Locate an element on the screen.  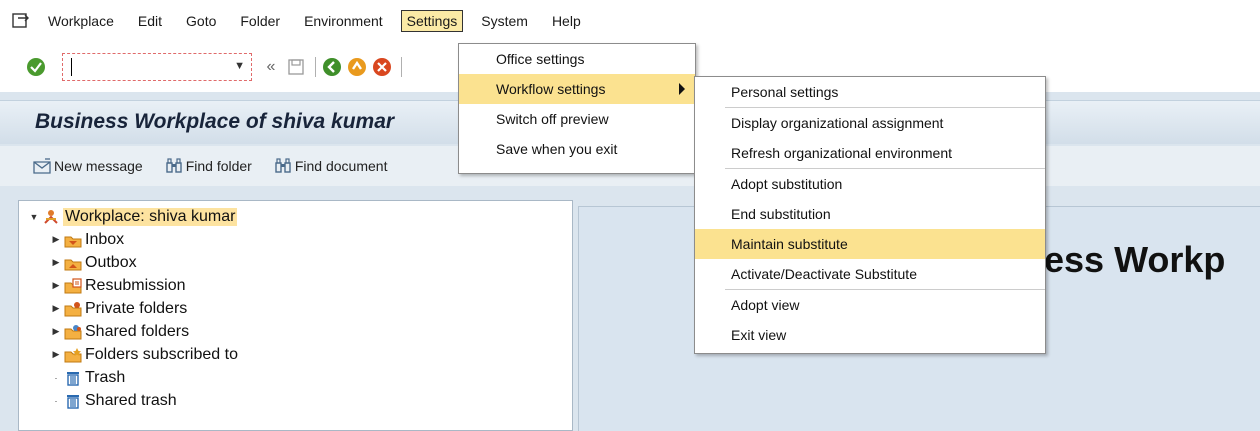
command-field: ▼ is located at coordinates (157, 67).